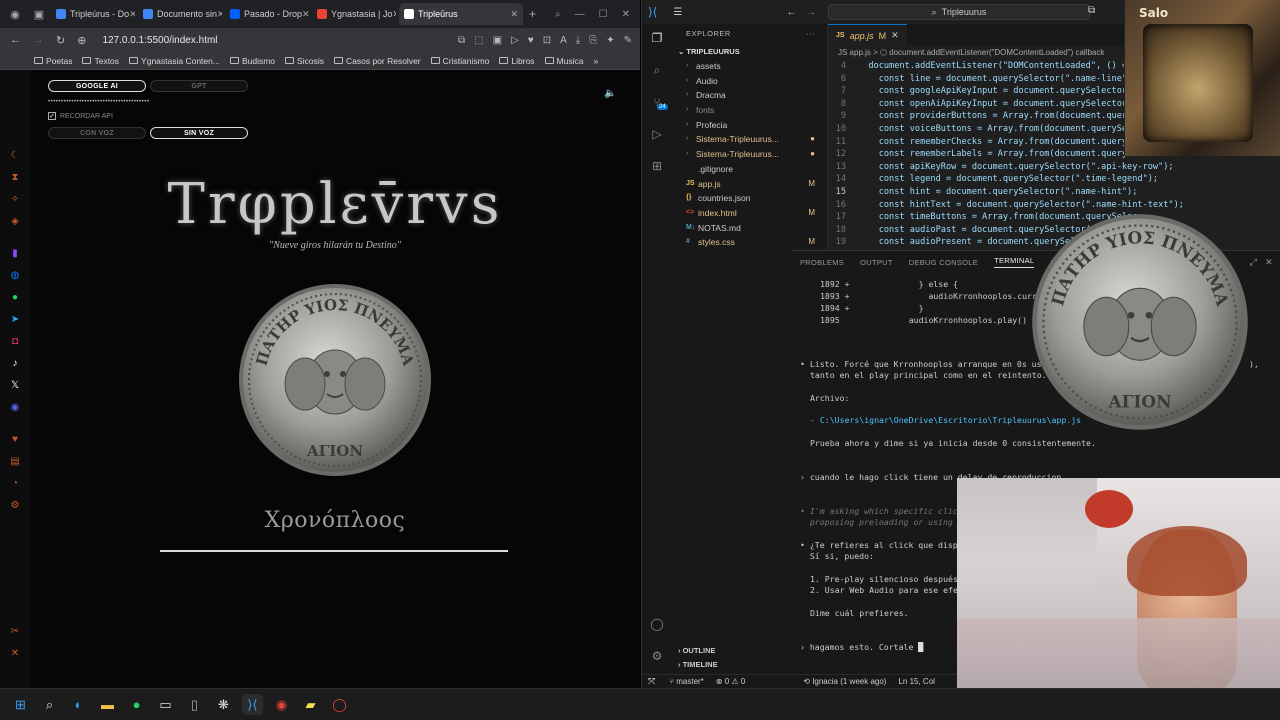  I want to click on file-explorer-icon: ▬, so click(107, 704).